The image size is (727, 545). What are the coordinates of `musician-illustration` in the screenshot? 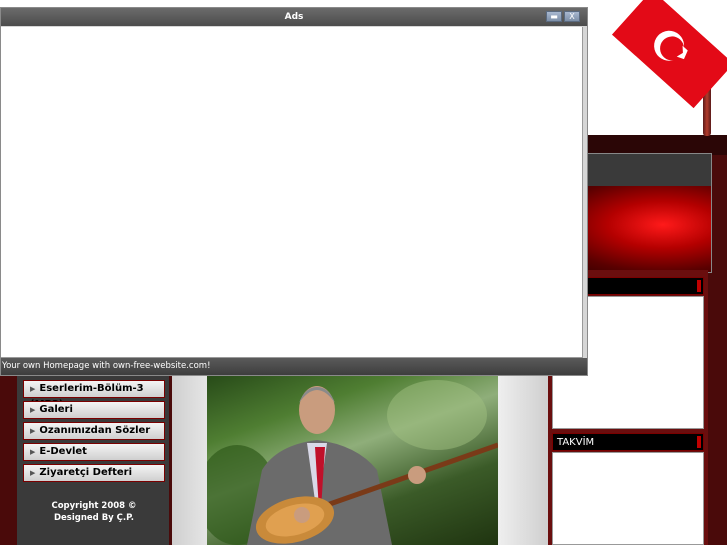 It's located at (352, 462).